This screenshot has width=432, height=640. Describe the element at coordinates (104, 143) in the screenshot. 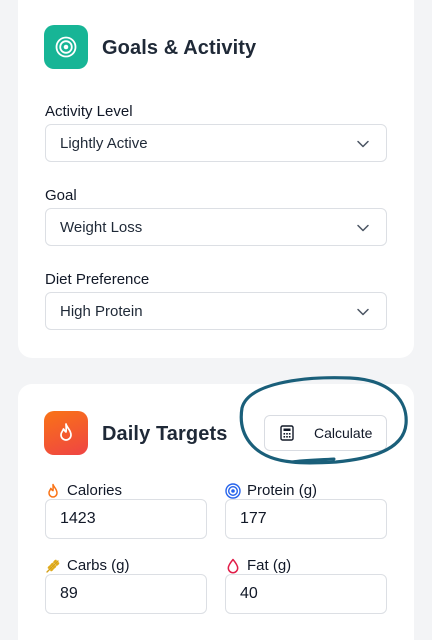

I see `activity-level-value: Lightly Active` at that location.